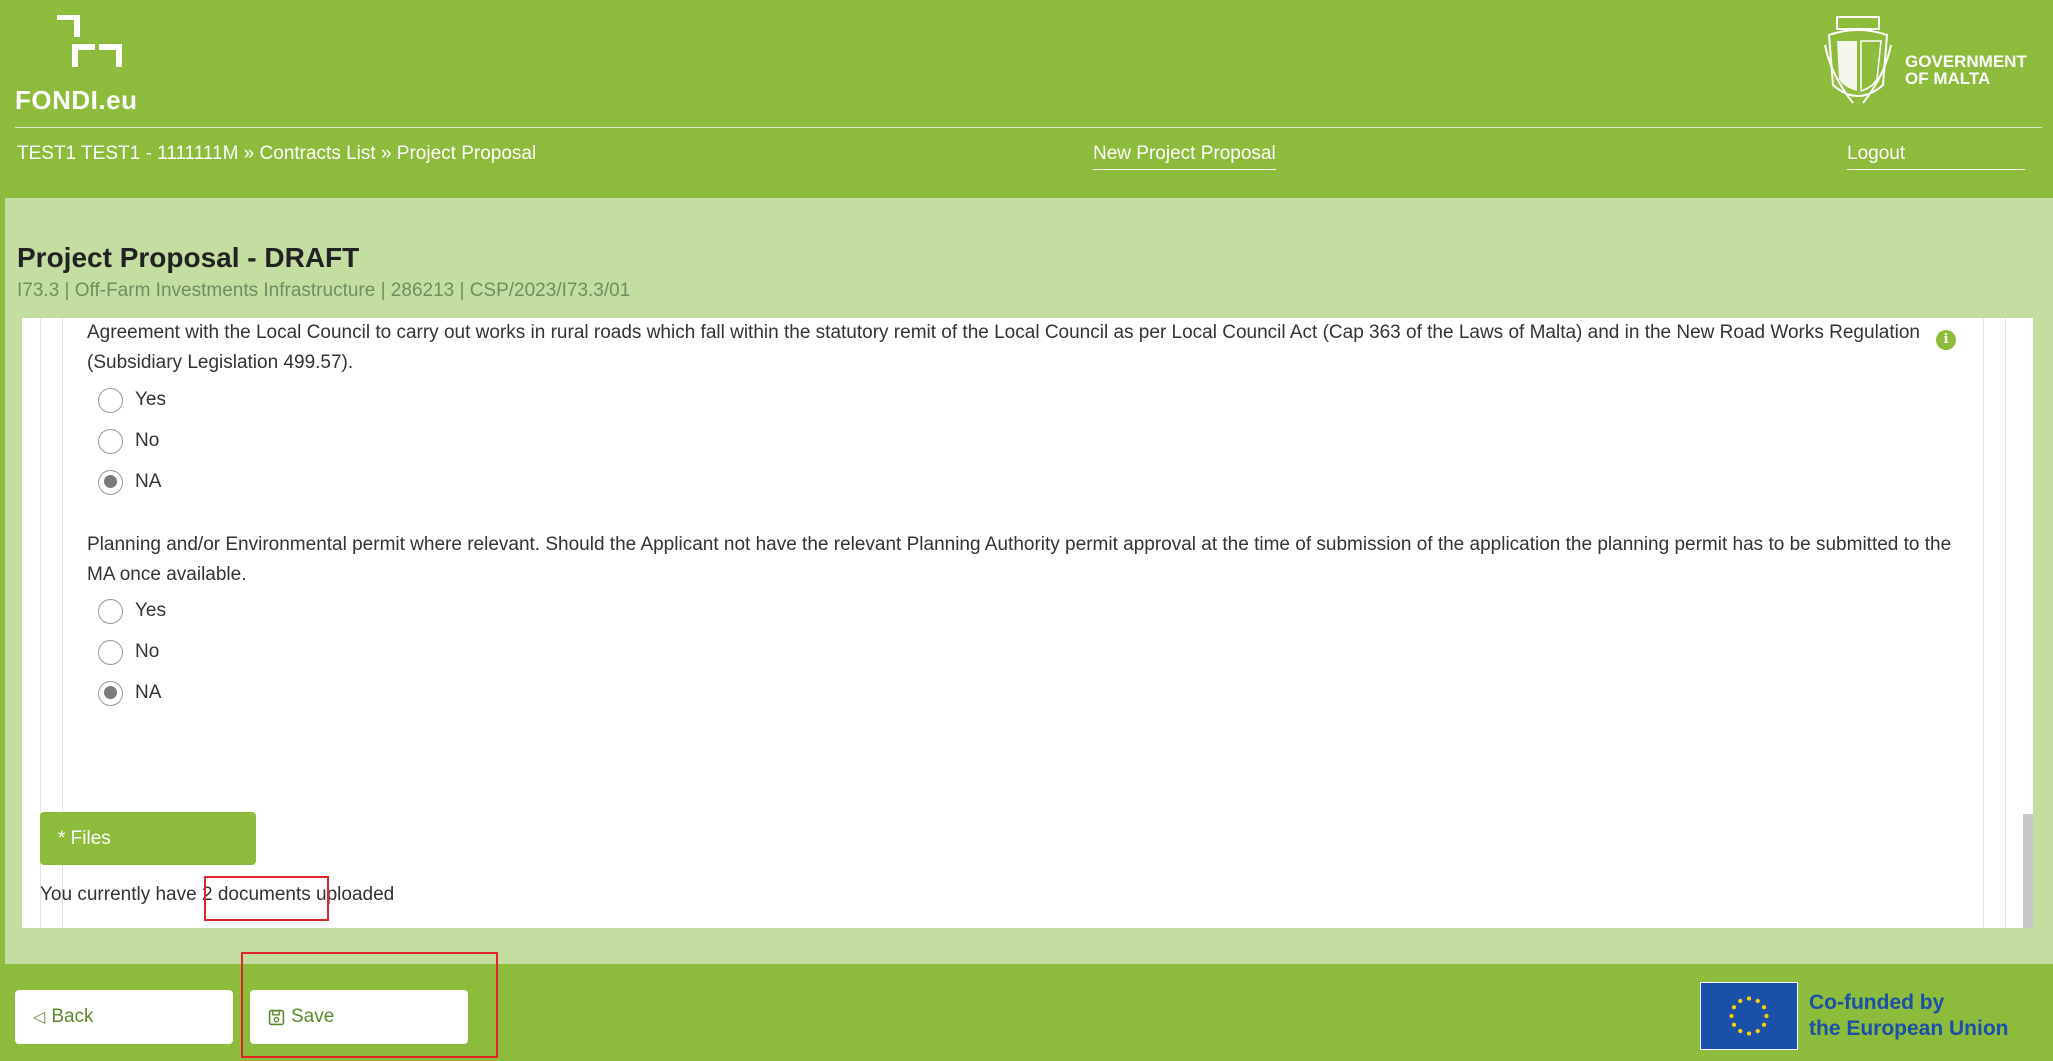  What do you see at coordinates (148, 838) in the screenshot?
I see `files-section-button: * Files` at bounding box center [148, 838].